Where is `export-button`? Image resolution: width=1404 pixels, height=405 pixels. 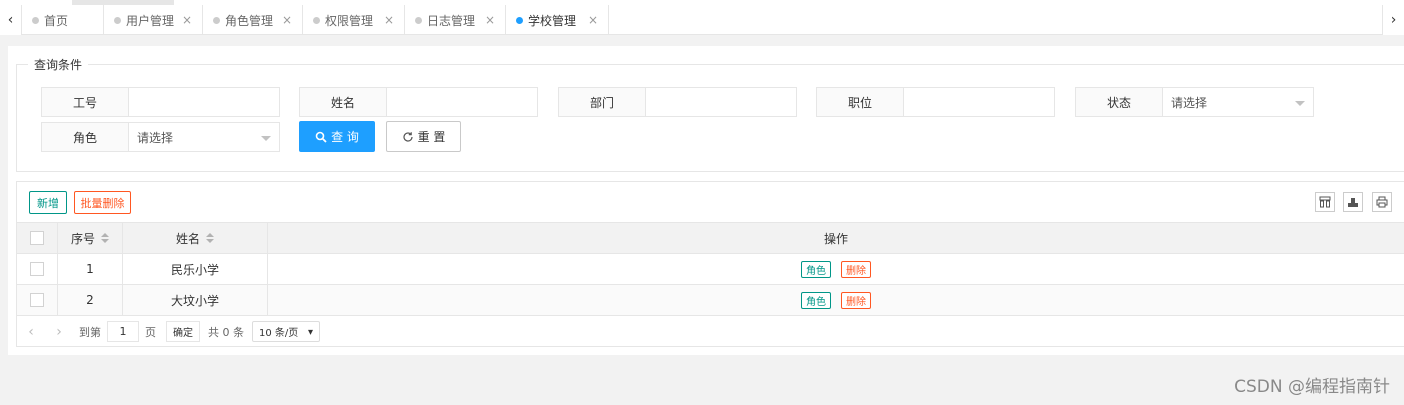
export-button is located at coordinates (1353, 202).